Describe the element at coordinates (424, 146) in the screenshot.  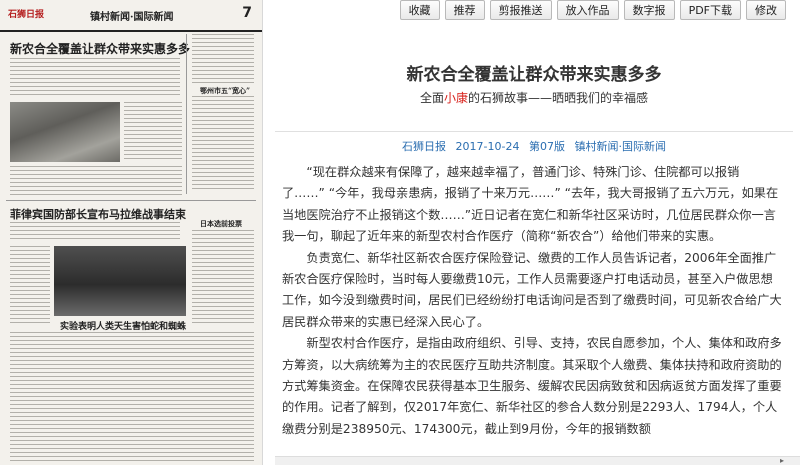
I see `meta-source: 石狮日报` at that location.